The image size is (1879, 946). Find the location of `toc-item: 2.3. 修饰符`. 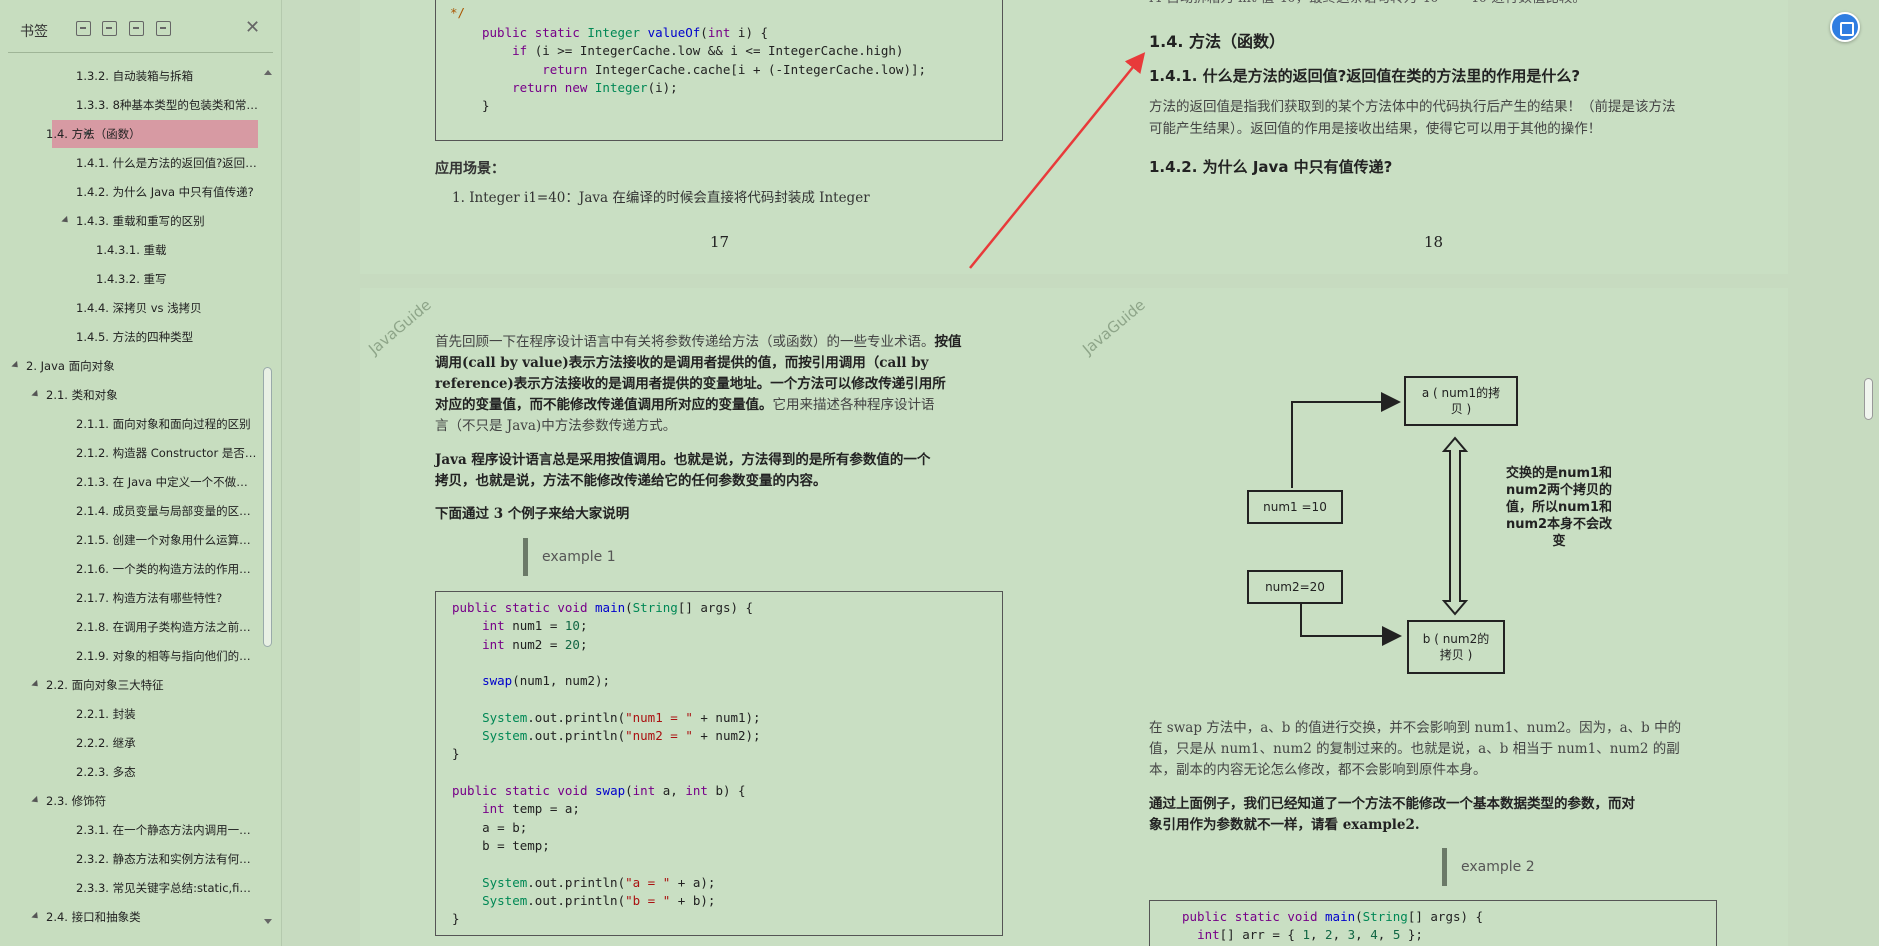

toc-item: 2.3. 修饰符 is located at coordinates (131, 801).